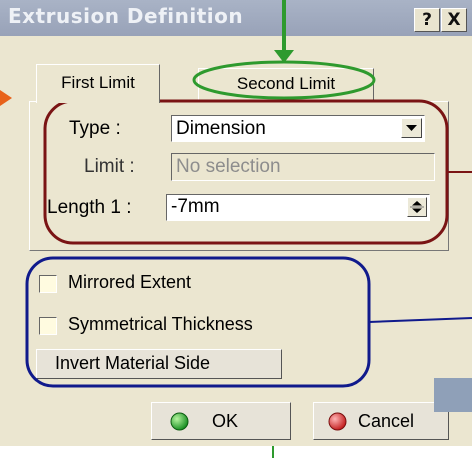  I want to click on symmetrical-thickness-checkbox, so click(48, 326).